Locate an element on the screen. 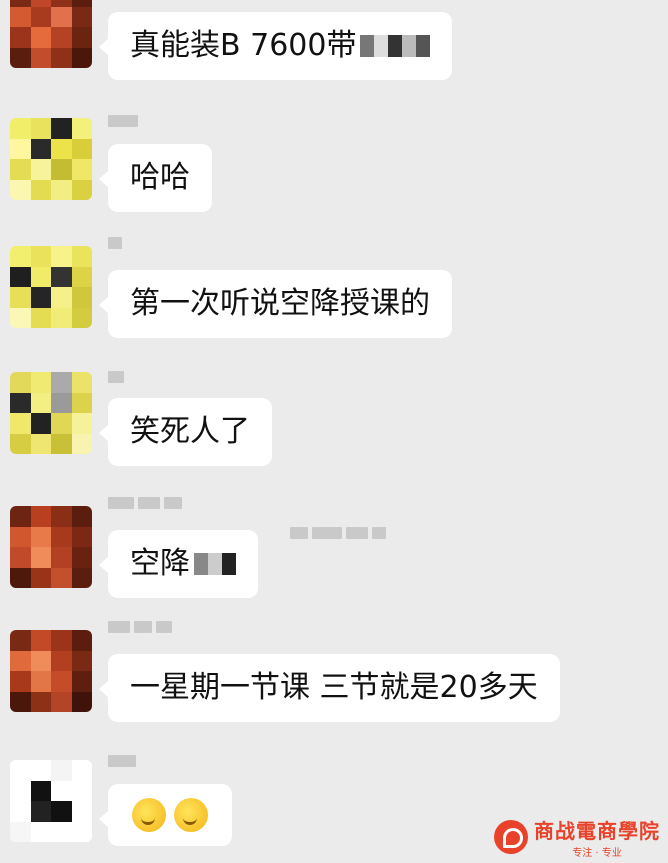 The height and width of the screenshot is (863, 668). message-text: 笑死人了 is located at coordinates (190, 431).